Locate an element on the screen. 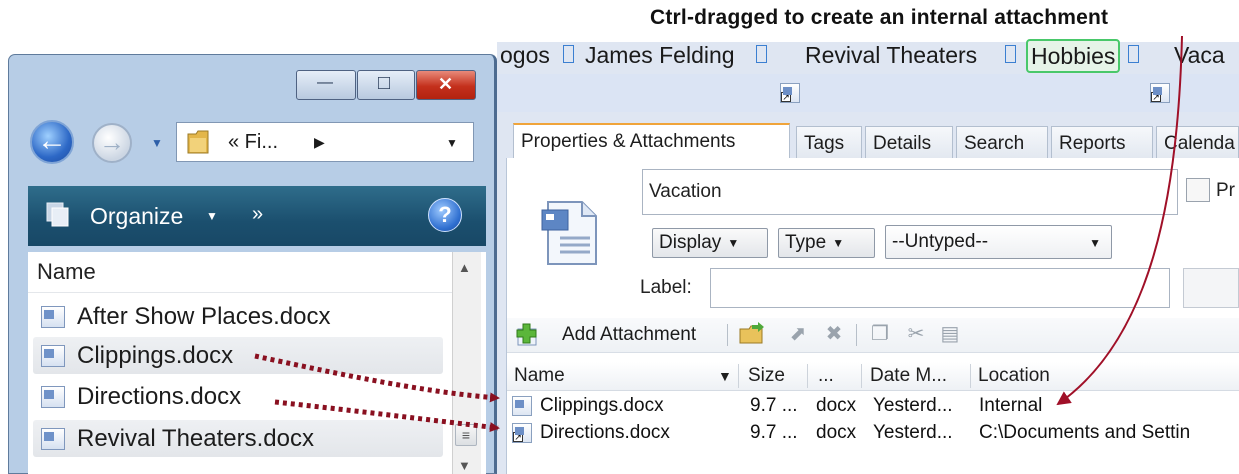 The width and height of the screenshot is (1239, 474). drag-arrow-clippings is located at coordinates (377, 378).